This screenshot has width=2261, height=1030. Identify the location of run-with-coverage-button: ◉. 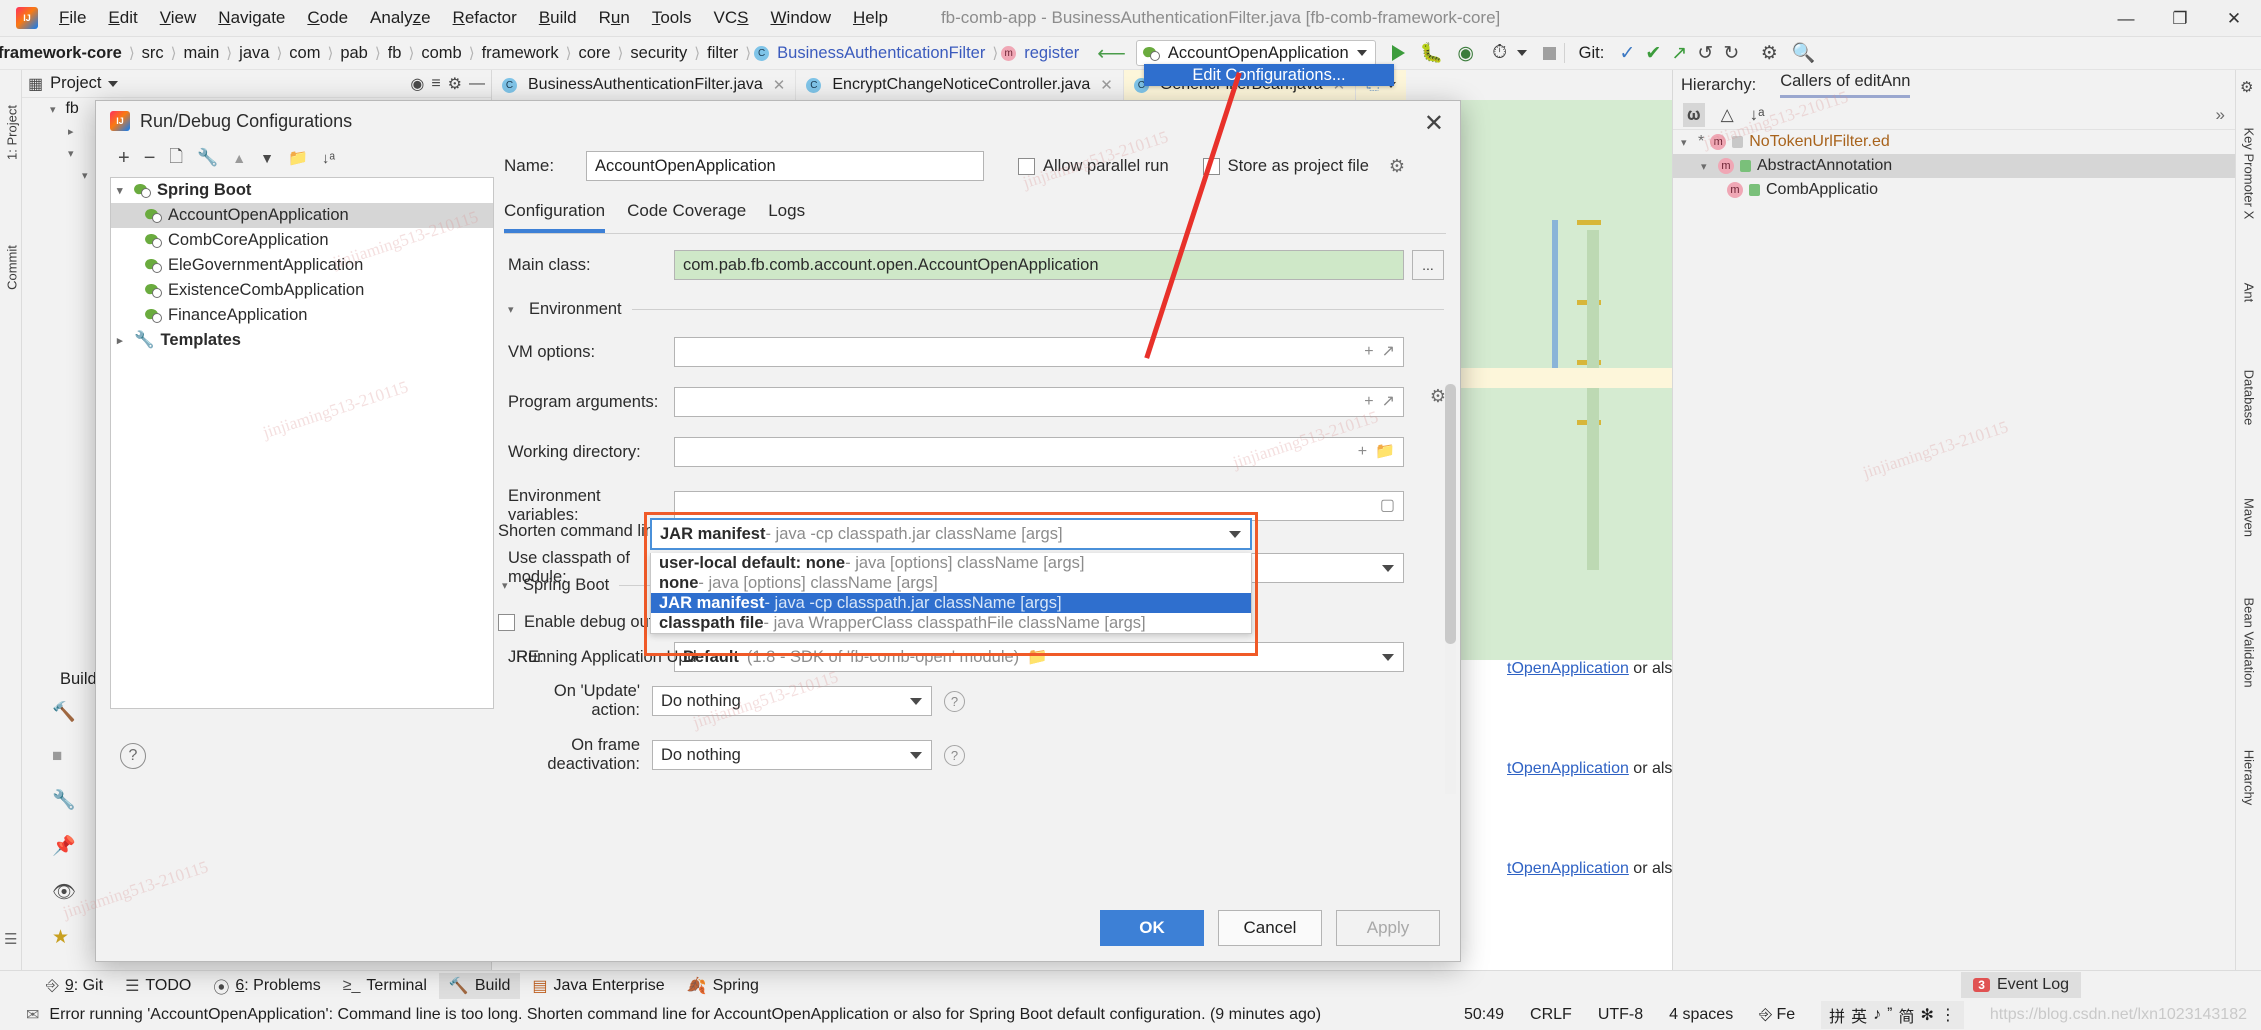
(1466, 53).